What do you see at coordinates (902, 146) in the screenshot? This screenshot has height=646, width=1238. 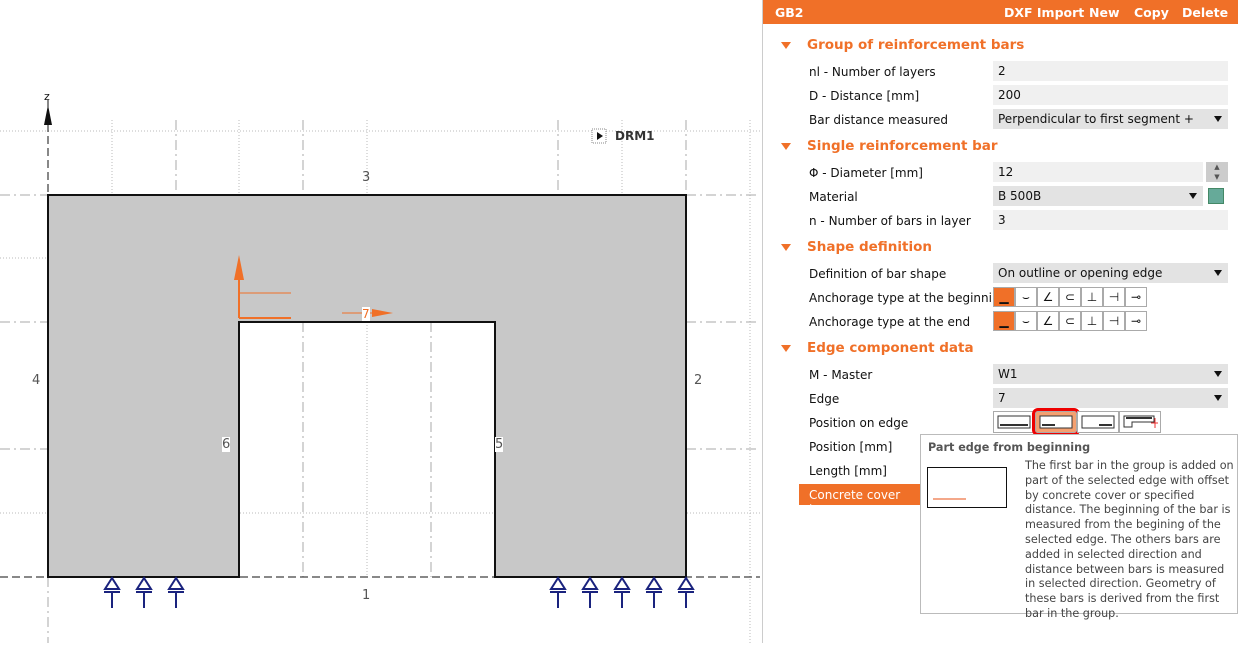 I see `section-title: Single reinforcement bar` at bounding box center [902, 146].